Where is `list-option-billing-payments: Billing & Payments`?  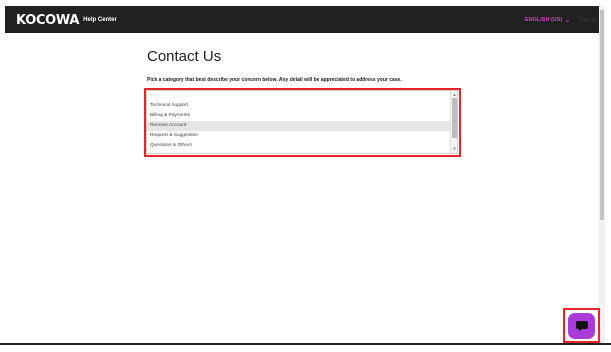 list-option-billing-payments: Billing & Payments is located at coordinates (302, 116).